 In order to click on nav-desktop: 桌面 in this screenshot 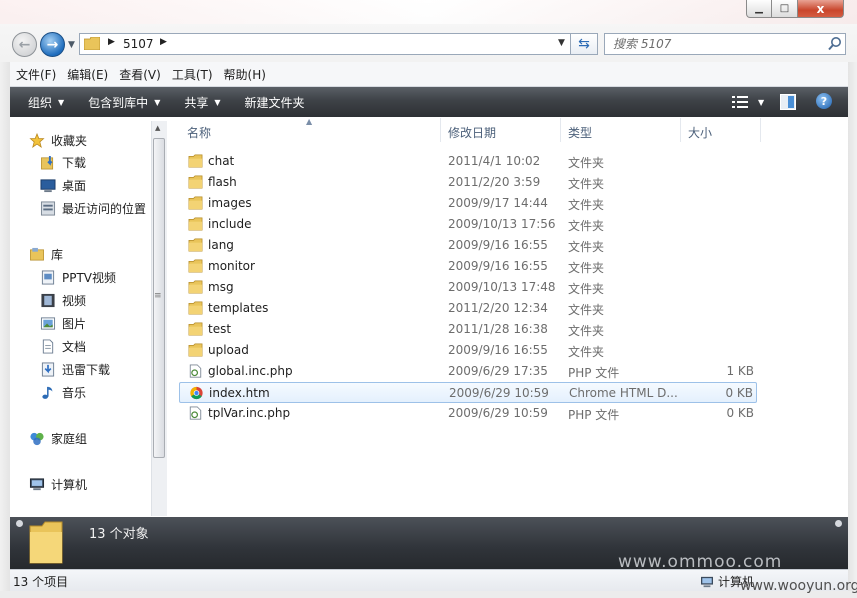, I will do `click(63, 185)`.